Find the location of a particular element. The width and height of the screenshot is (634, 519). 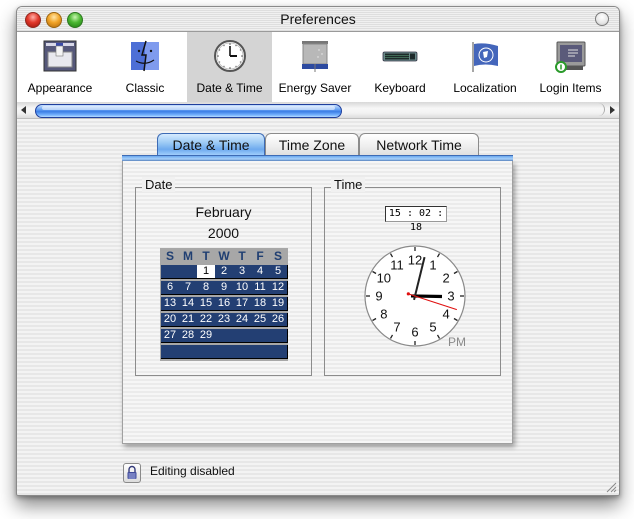

calendar-day: 23 is located at coordinates (224, 319).